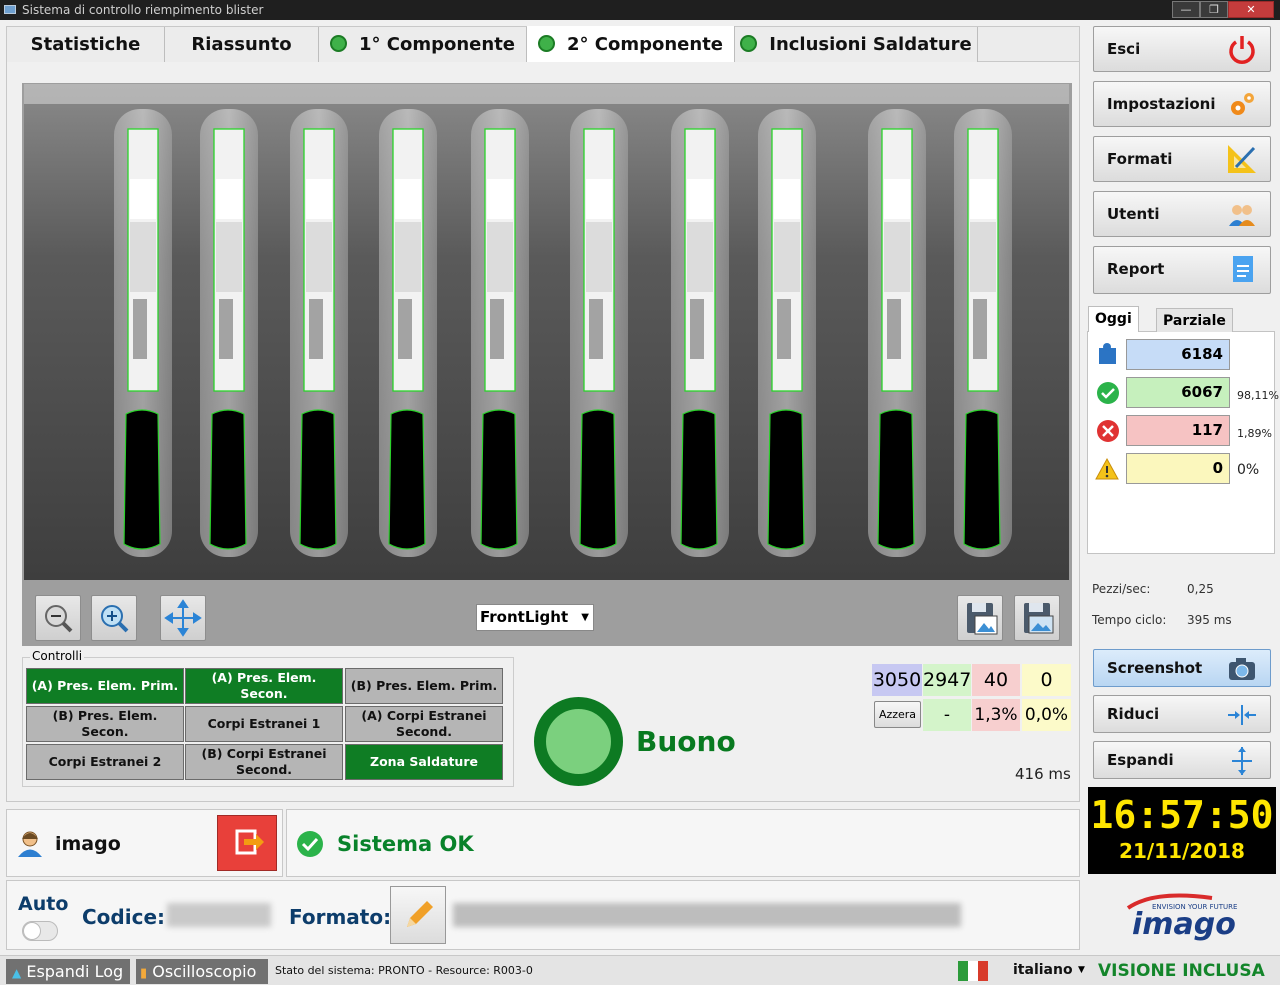 This screenshot has width=1280, height=985. Describe the element at coordinates (423, 44) in the screenshot. I see `tab-componente-1: 1° Componente` at that location.